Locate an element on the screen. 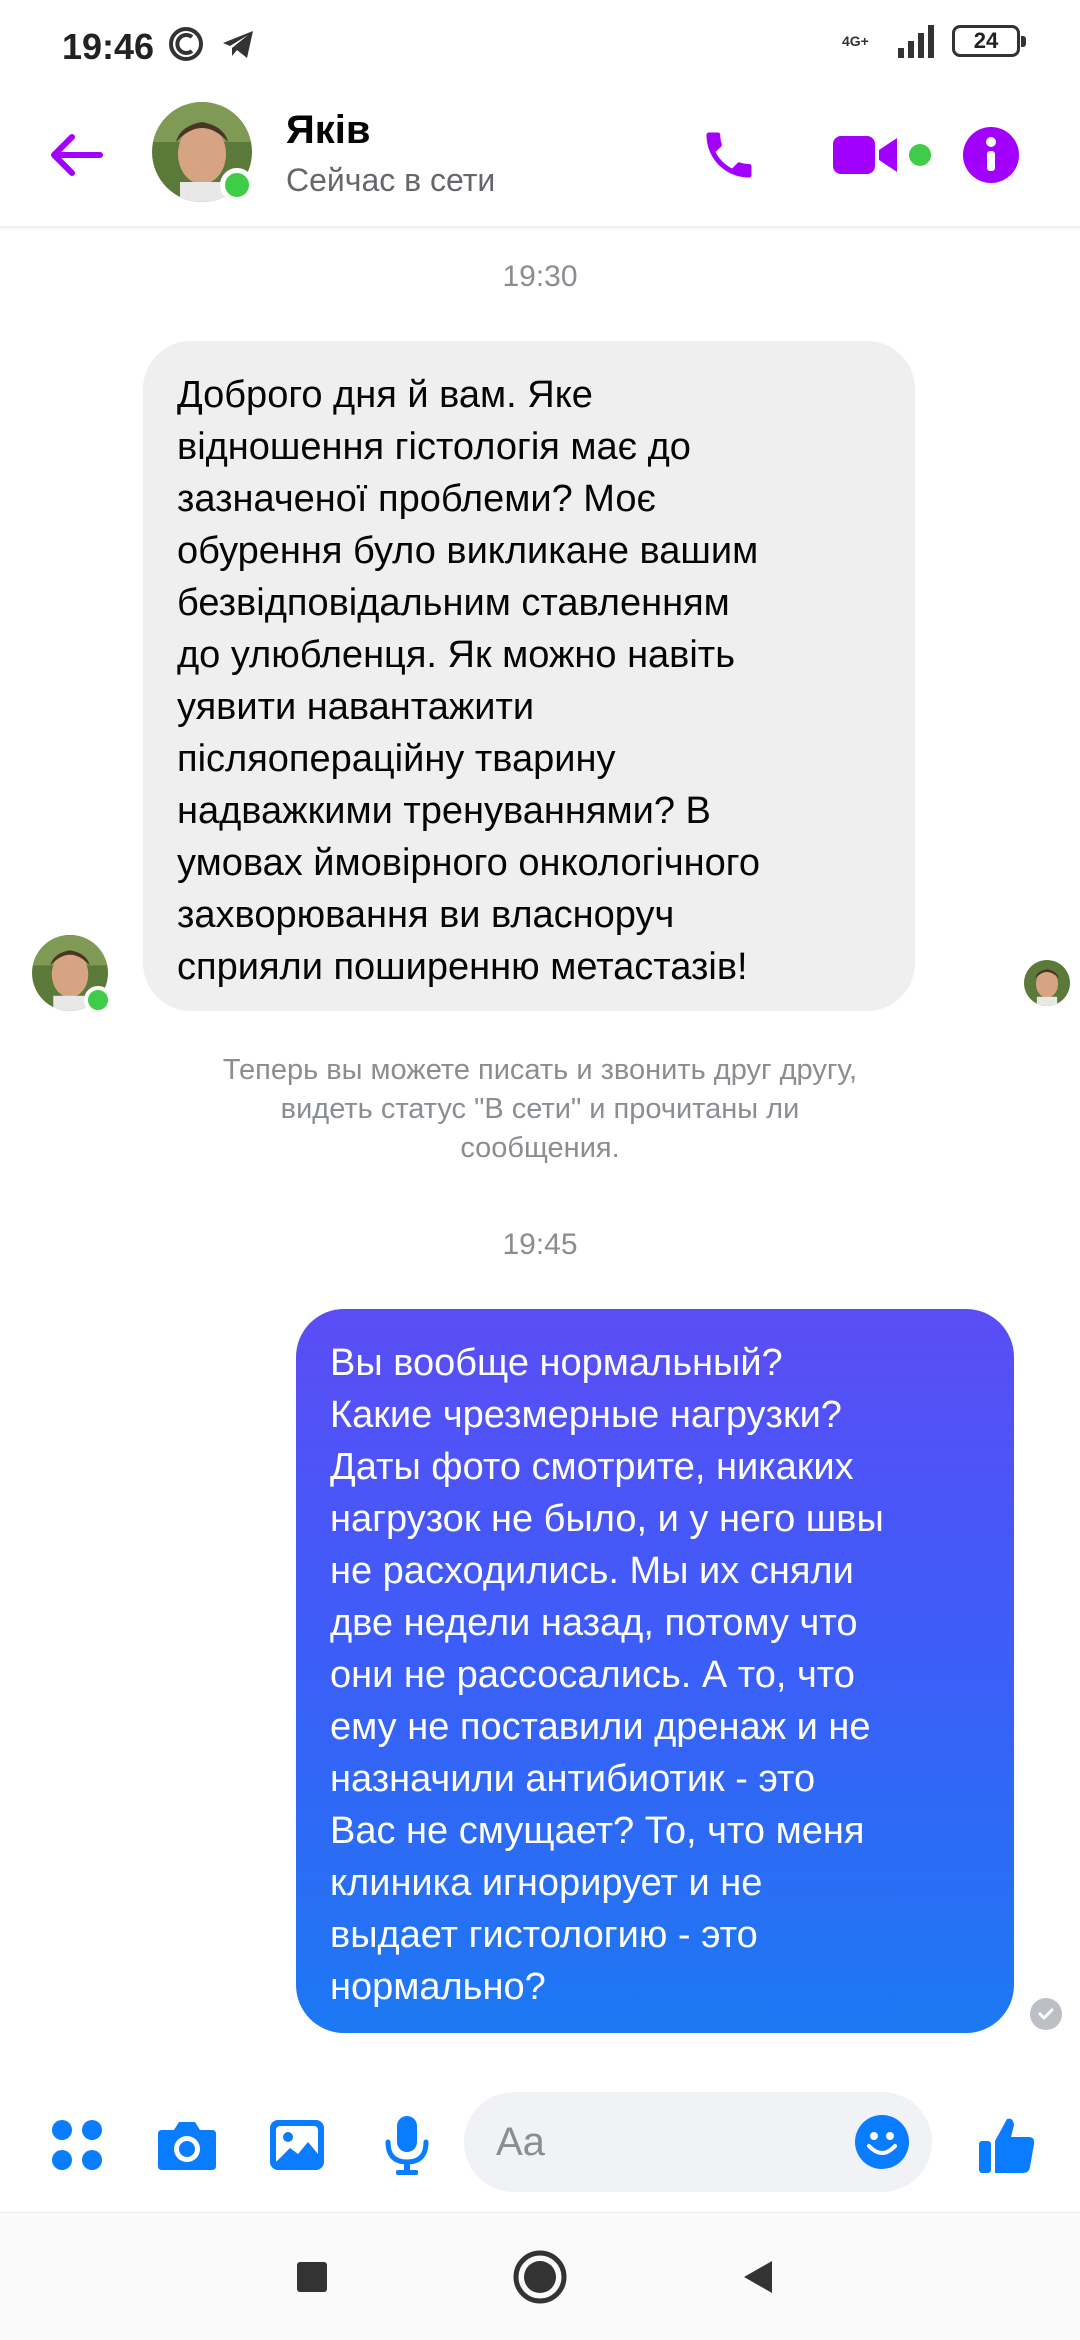 The image size is (1080, 2340). apps-grid-icon is located at coordinates (77, 2145).